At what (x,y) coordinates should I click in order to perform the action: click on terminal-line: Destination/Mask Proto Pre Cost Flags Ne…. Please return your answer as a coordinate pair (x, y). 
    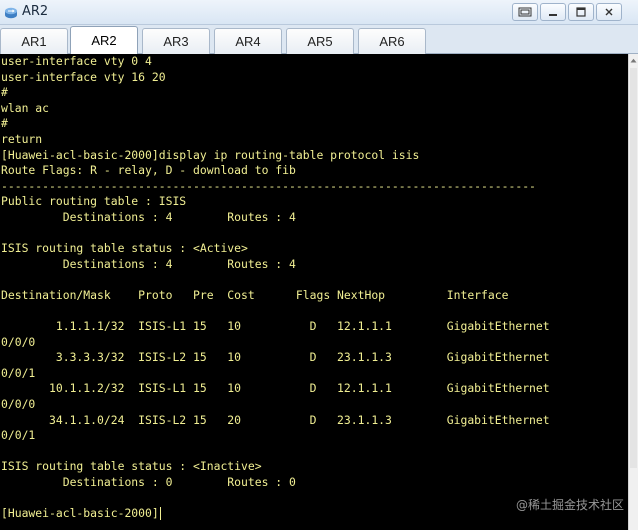
    Looking at the image, I should click on (255, 294).